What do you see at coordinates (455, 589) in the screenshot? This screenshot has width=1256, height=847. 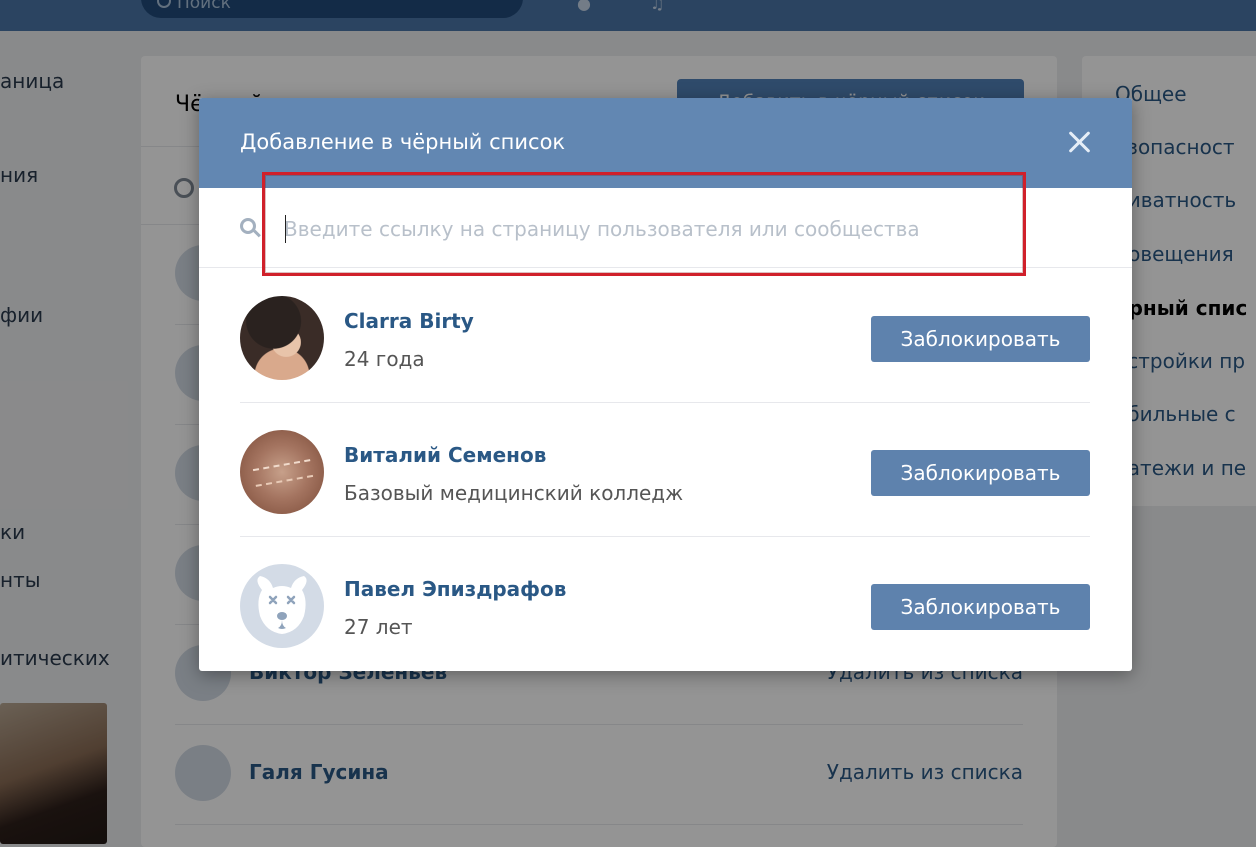 I see `result-name: Павел Эпиздрафов` at bounding box center [455, 589].